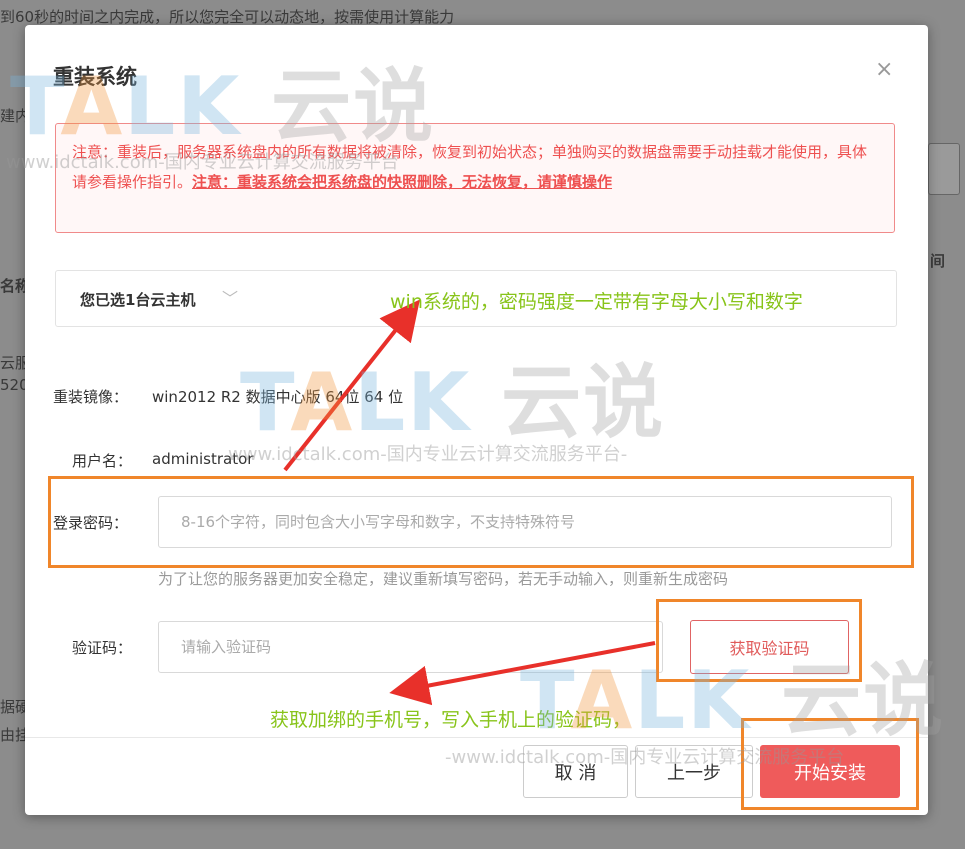 The image size is (965, 849). I want to click on captcha-input, so click(410, 647).